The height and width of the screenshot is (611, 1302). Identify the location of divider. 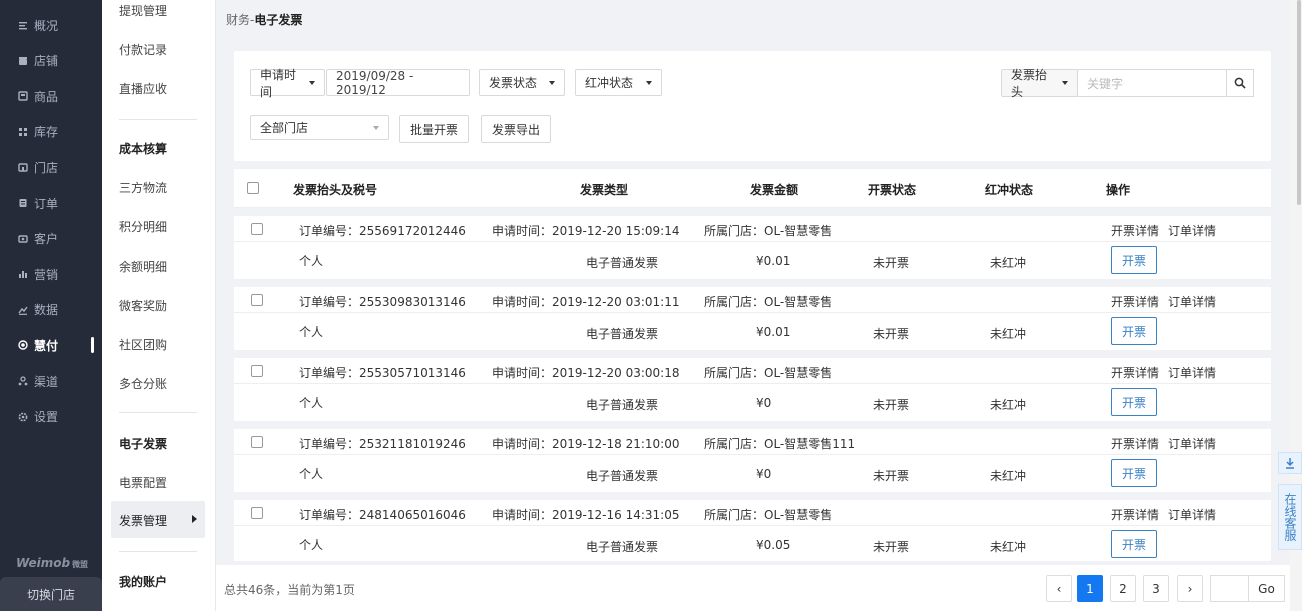
(158, 412).